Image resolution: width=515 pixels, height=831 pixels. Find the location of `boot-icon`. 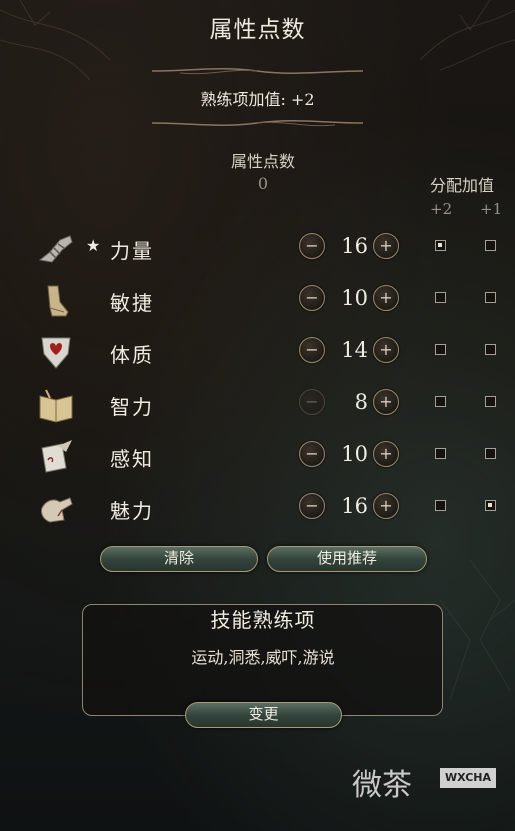

boot-icon is located at coordinates (58, 301).